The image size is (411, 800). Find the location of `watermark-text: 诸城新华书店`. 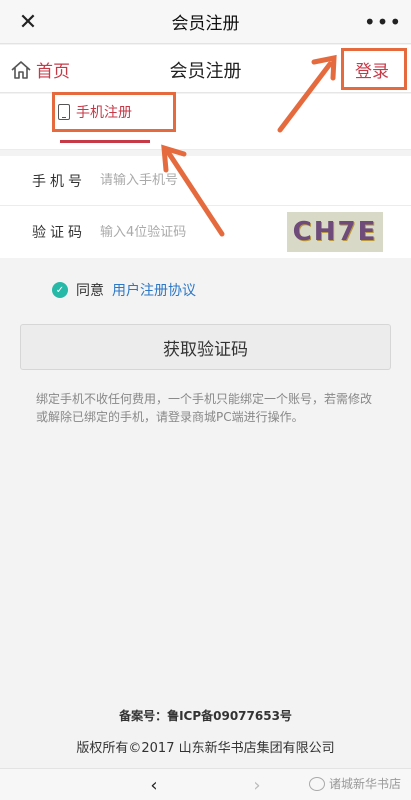

watermark-text: 诸城新华书店 is located at coordinates (364, 784).